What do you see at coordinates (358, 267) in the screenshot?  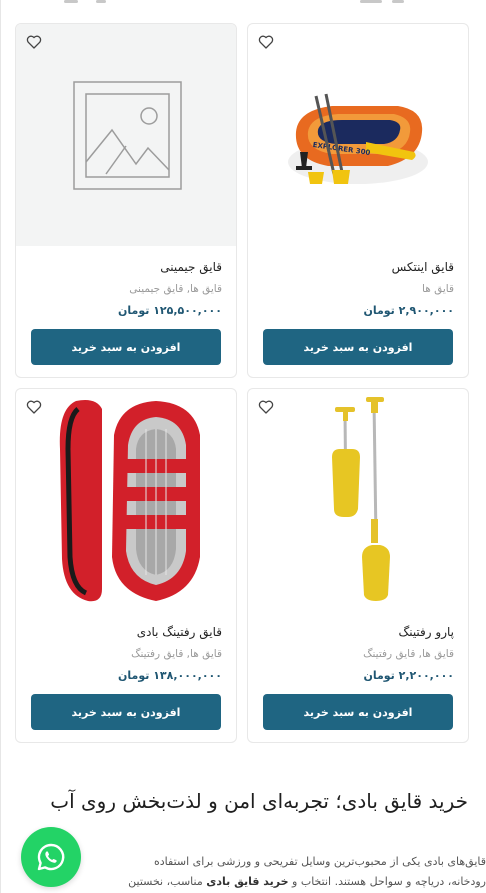 I see `product-title: قایق اینتکس` at bounding box center [358, 267].